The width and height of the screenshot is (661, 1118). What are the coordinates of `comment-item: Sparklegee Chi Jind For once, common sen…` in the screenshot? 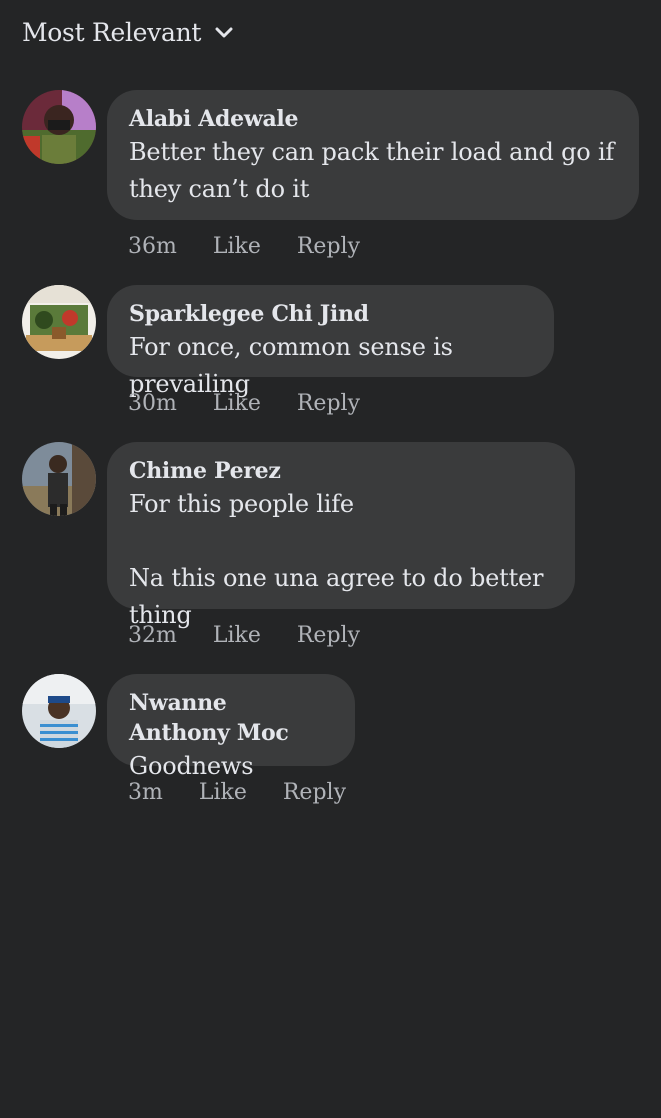 It's located at (341, 355).